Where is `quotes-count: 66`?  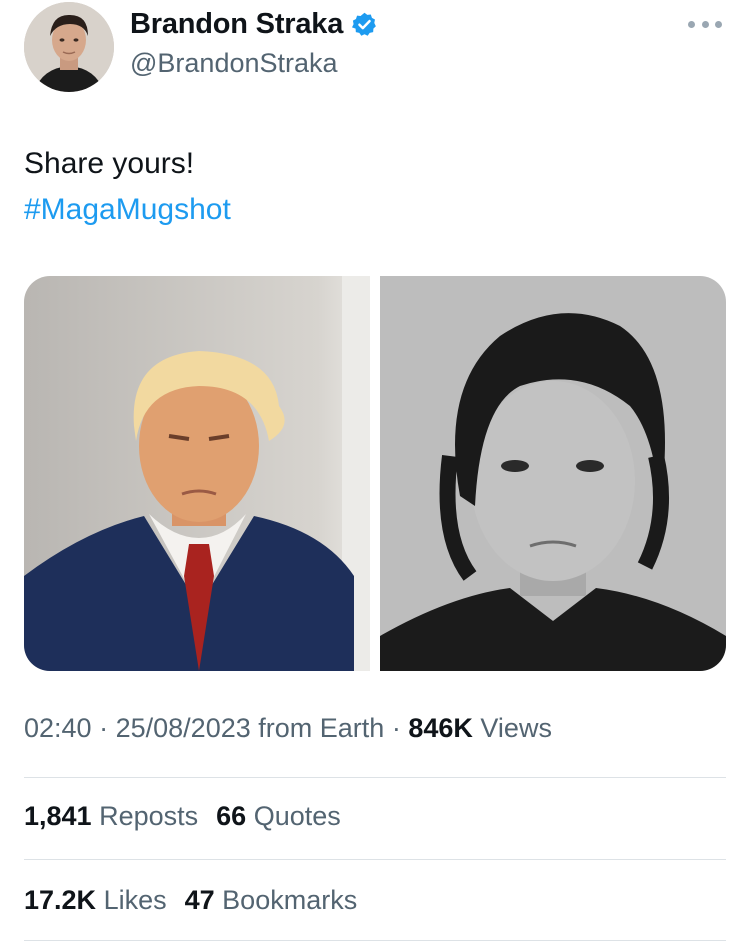 quotes-count: 66 is located at coordinates (231, 816).